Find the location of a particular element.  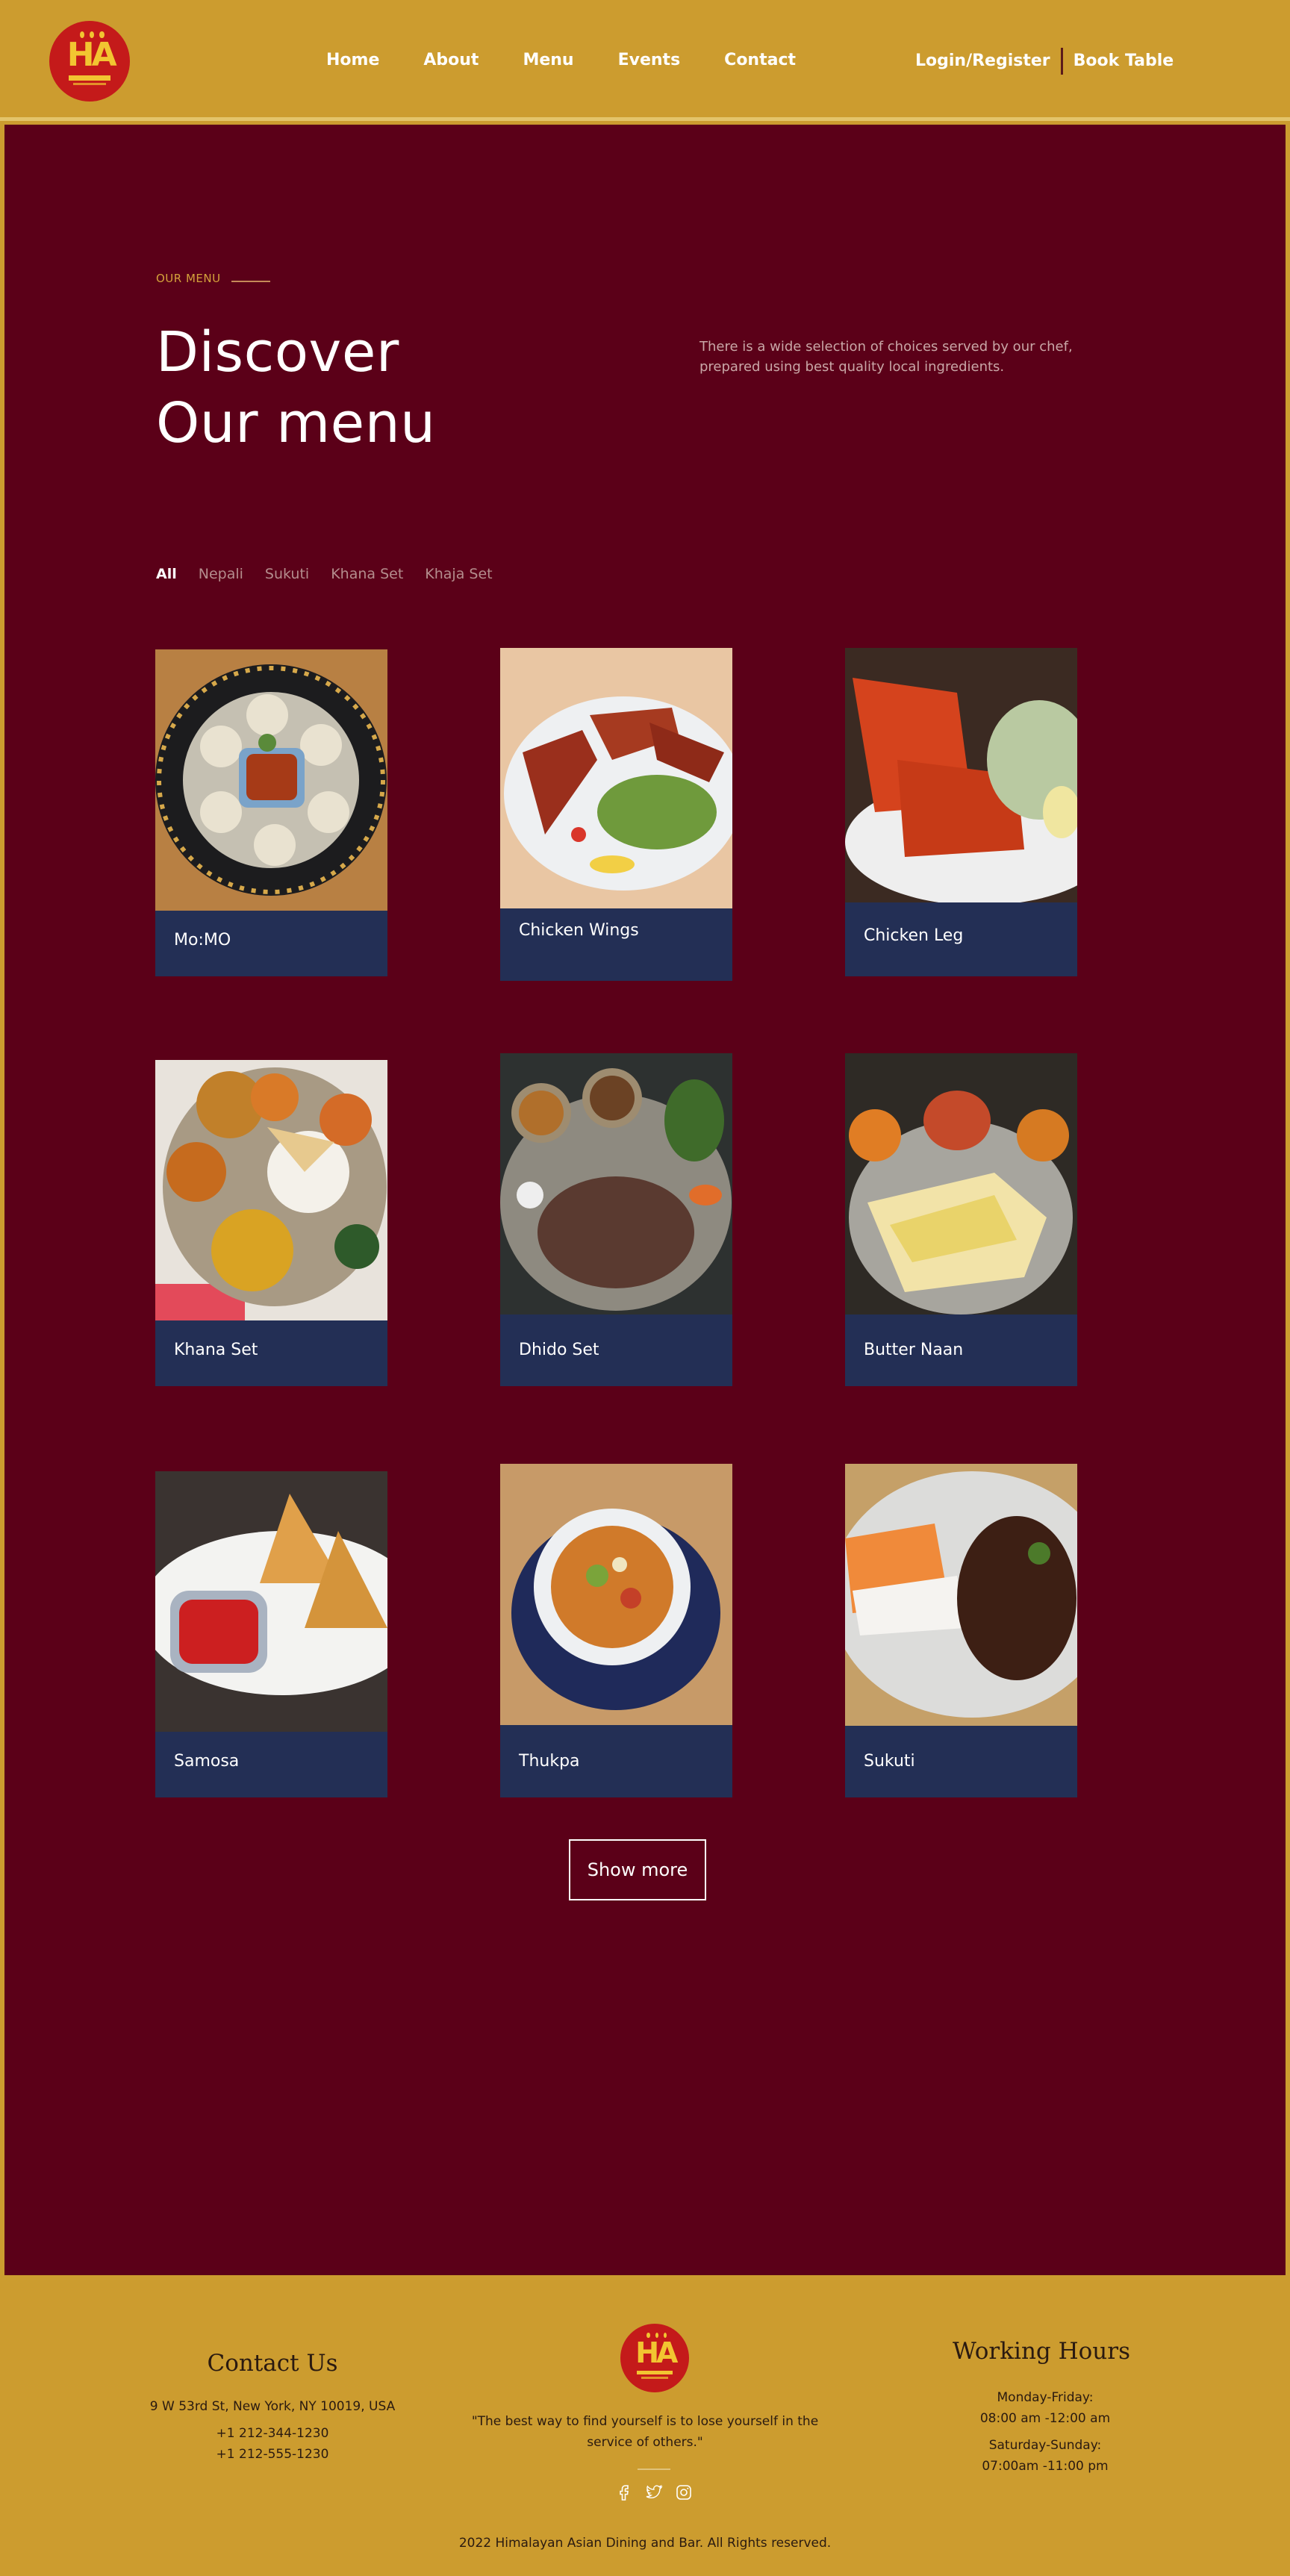

menu-card-name: Butter Naan is located at coordinates (914, 1350).